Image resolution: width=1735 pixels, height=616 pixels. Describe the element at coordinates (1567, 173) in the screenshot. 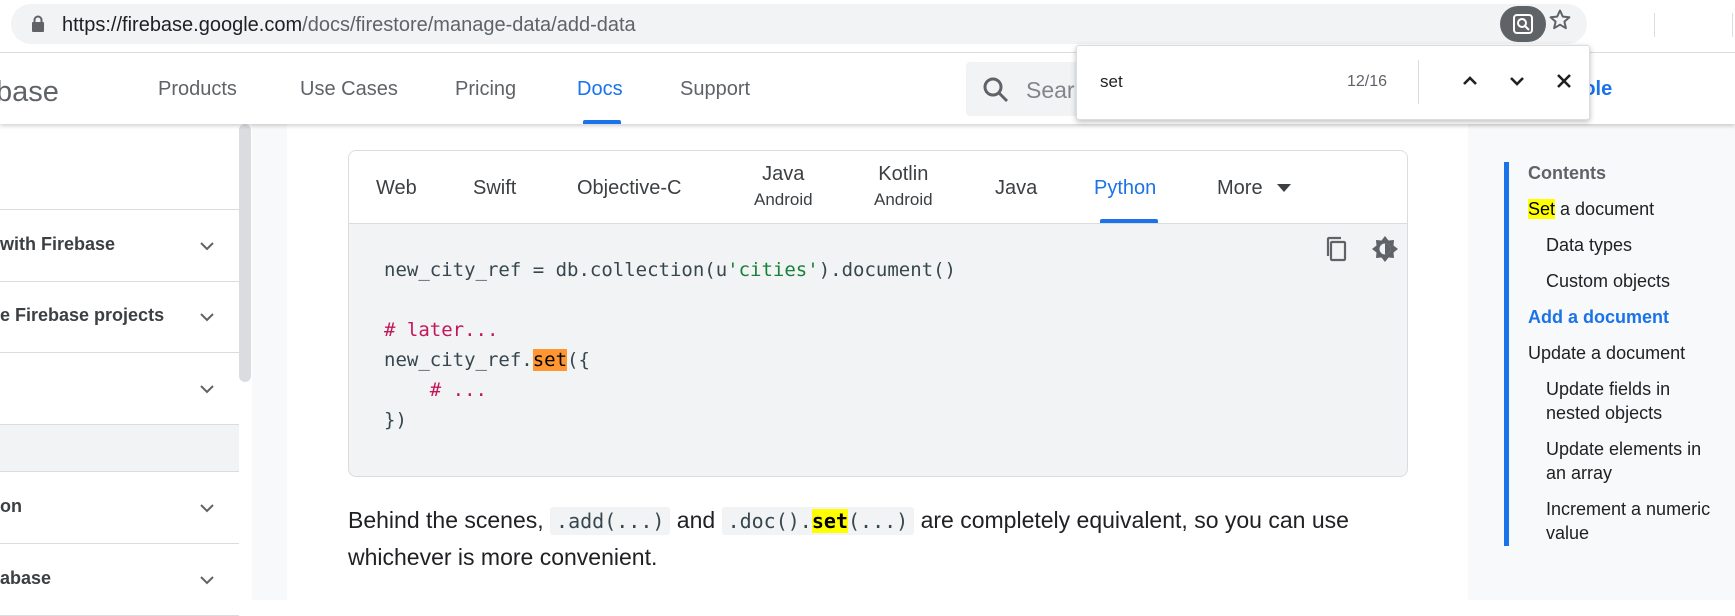

I see `toc-title: Contents` at that location.